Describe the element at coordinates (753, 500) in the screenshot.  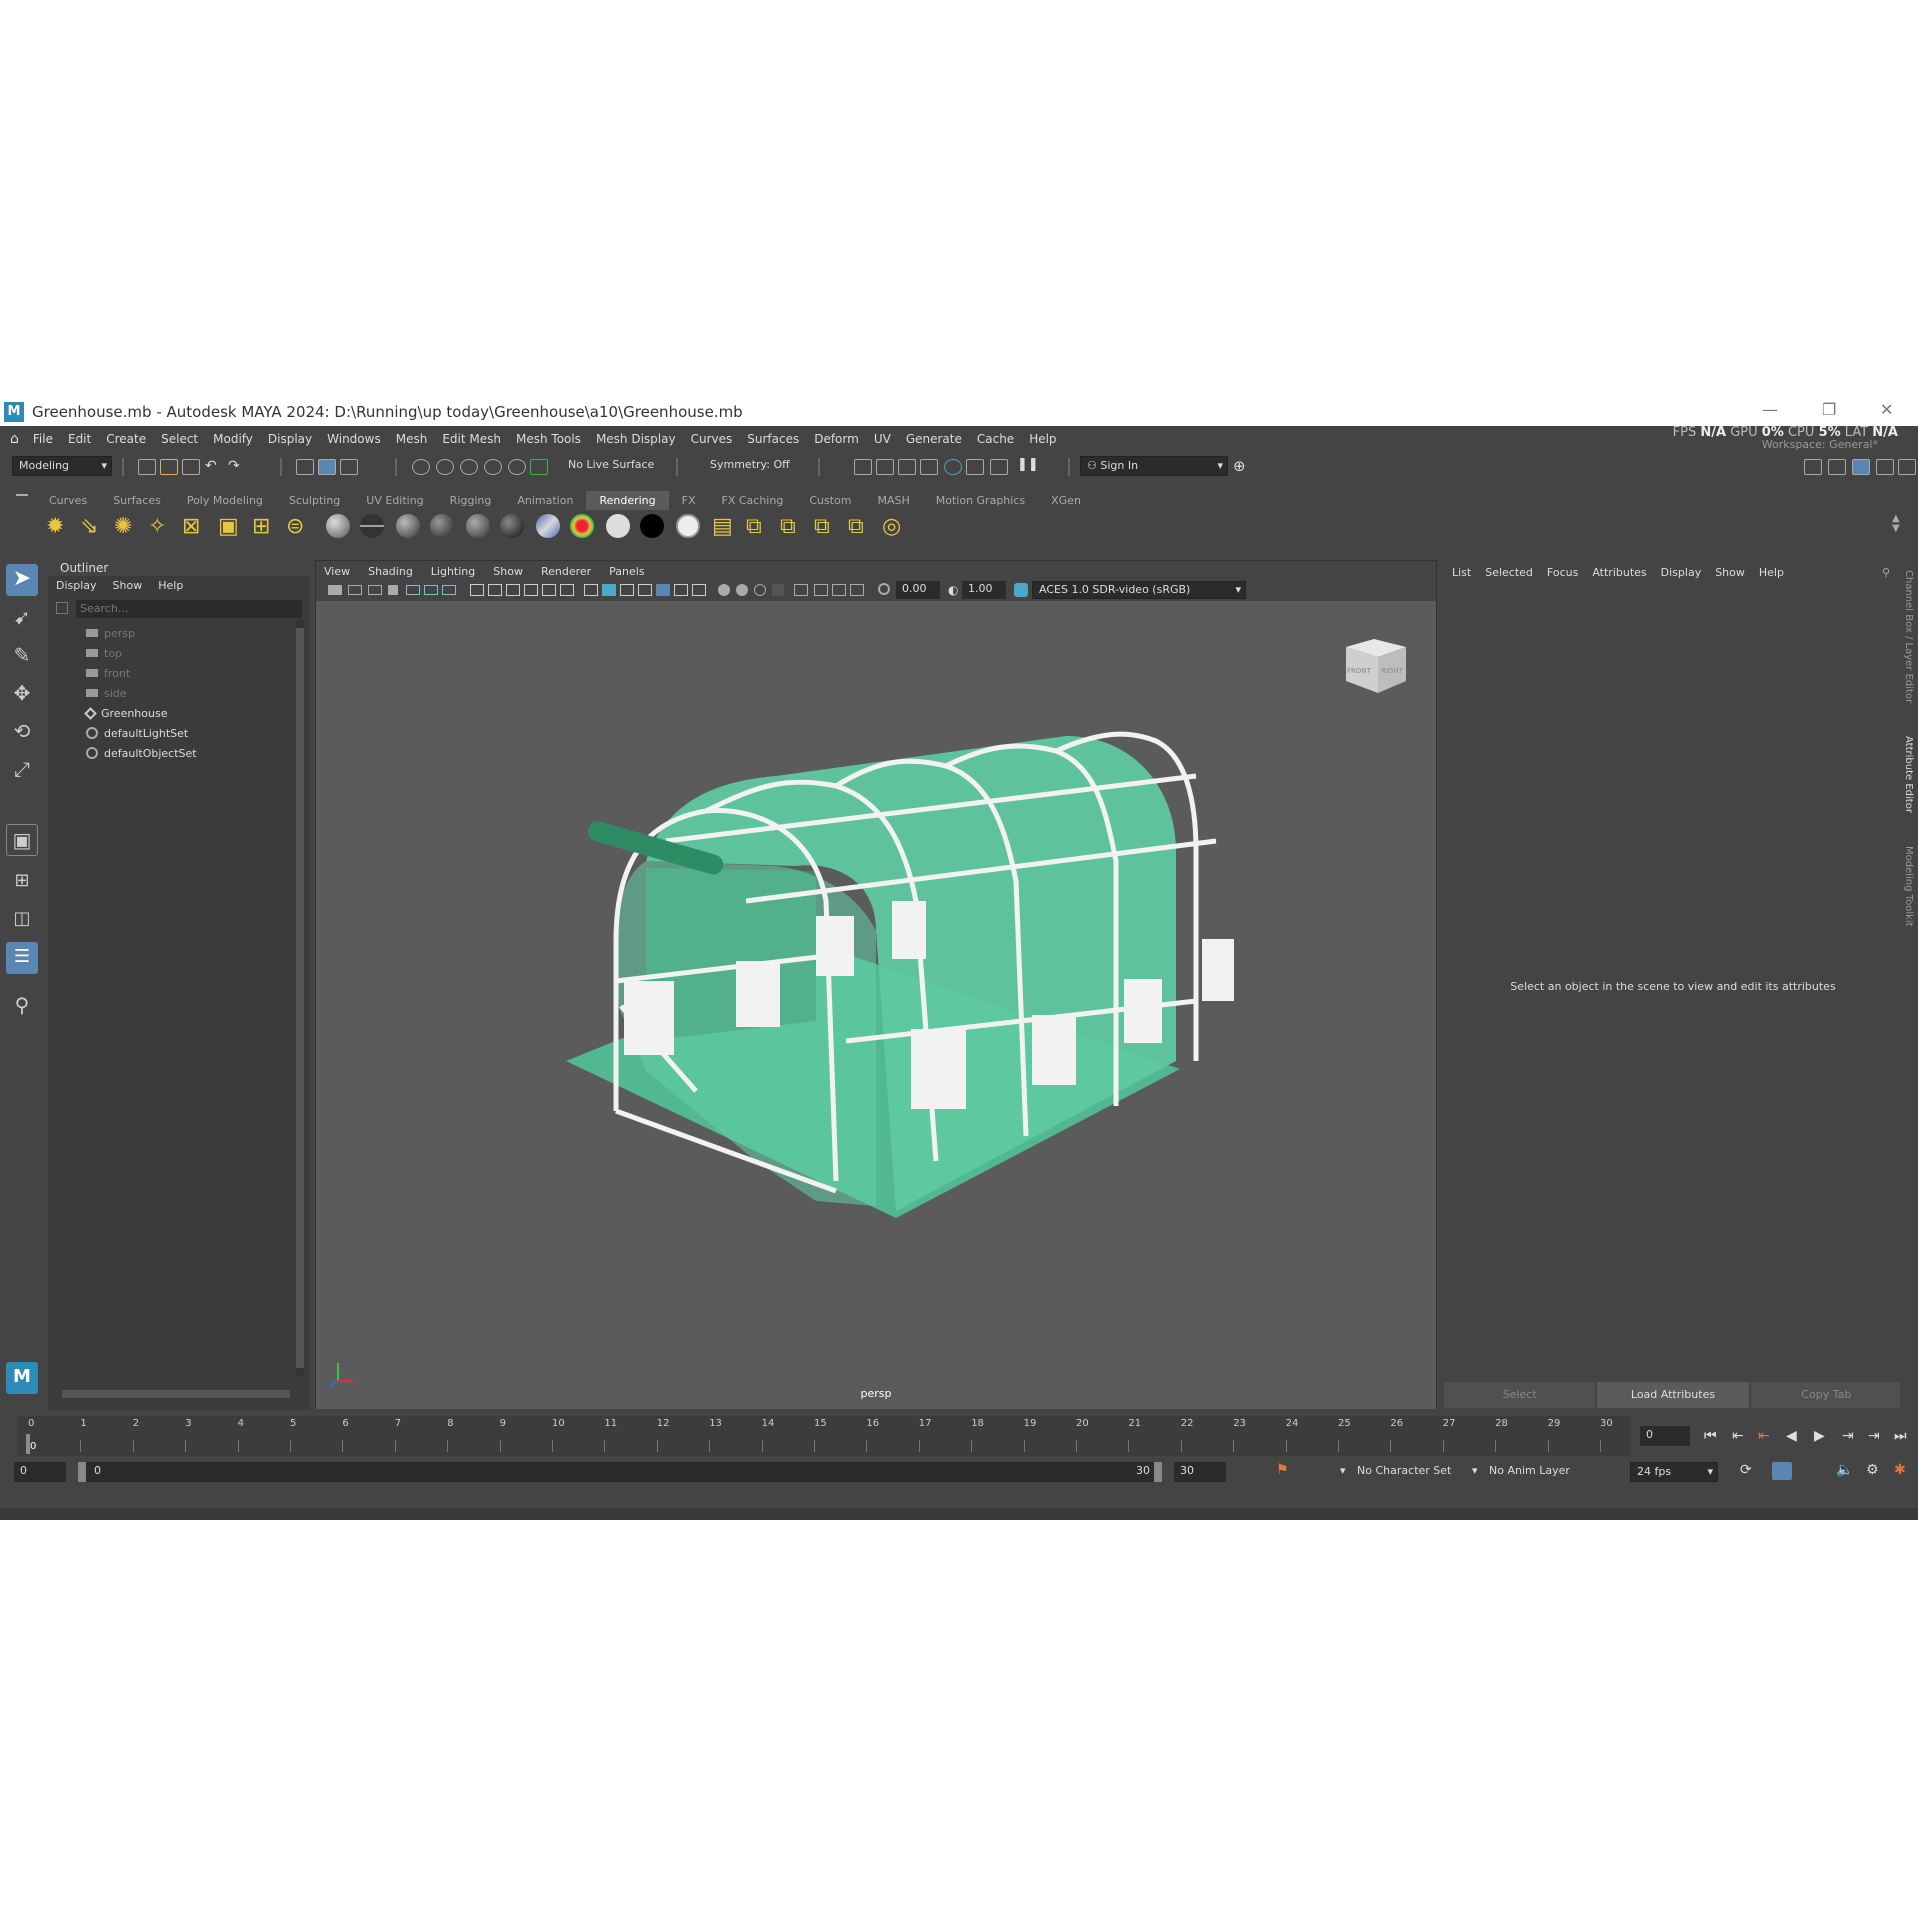
I see `shelf-tab-fx-caching: FX Caching` at that location.